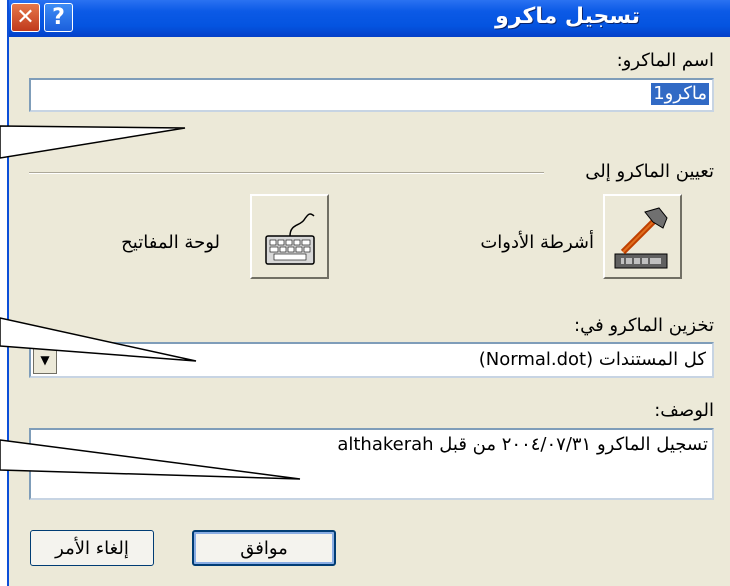  I want to click on callout-pointer-description, so click(150, 459).